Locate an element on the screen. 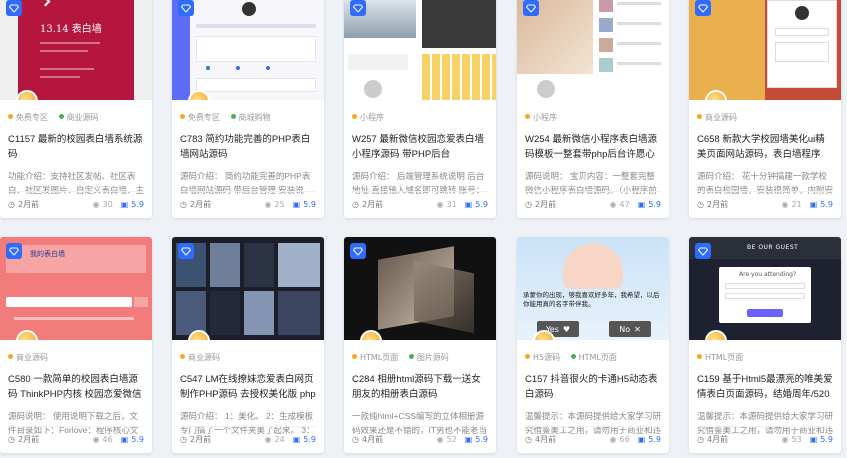 The width and height of the screenshot is (847, 458). card-tags: 小程序 is located at coordinates (593, 118).